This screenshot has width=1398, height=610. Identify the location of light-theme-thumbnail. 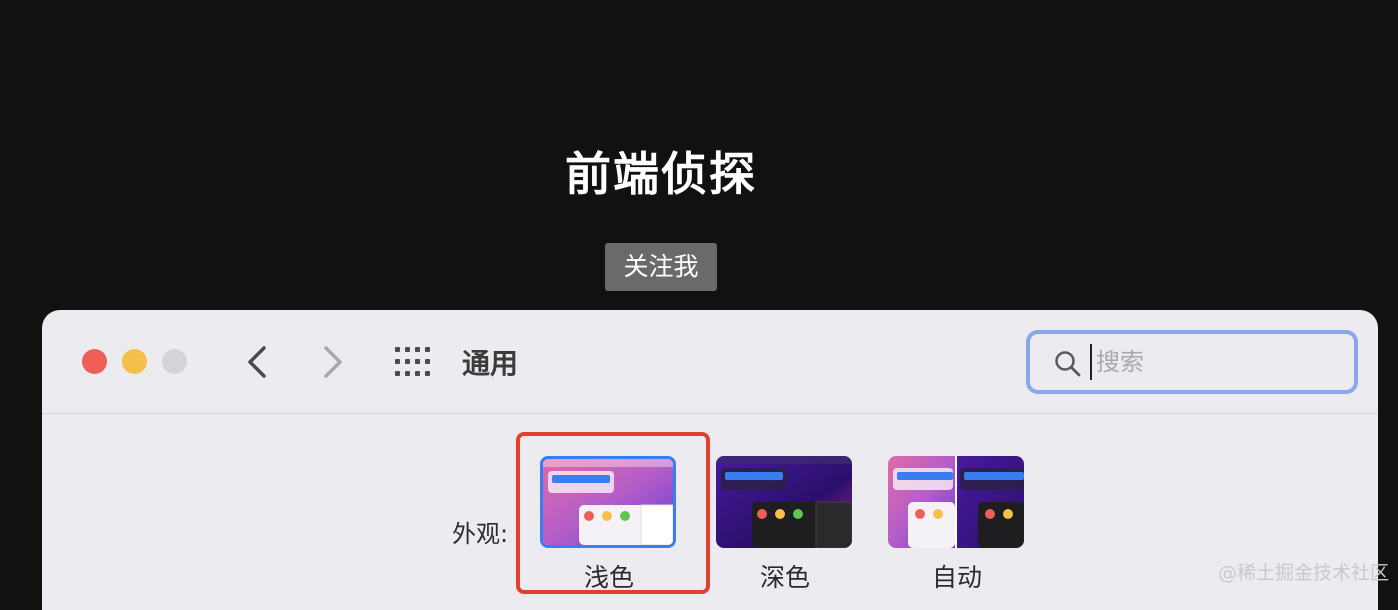
(608, 502).